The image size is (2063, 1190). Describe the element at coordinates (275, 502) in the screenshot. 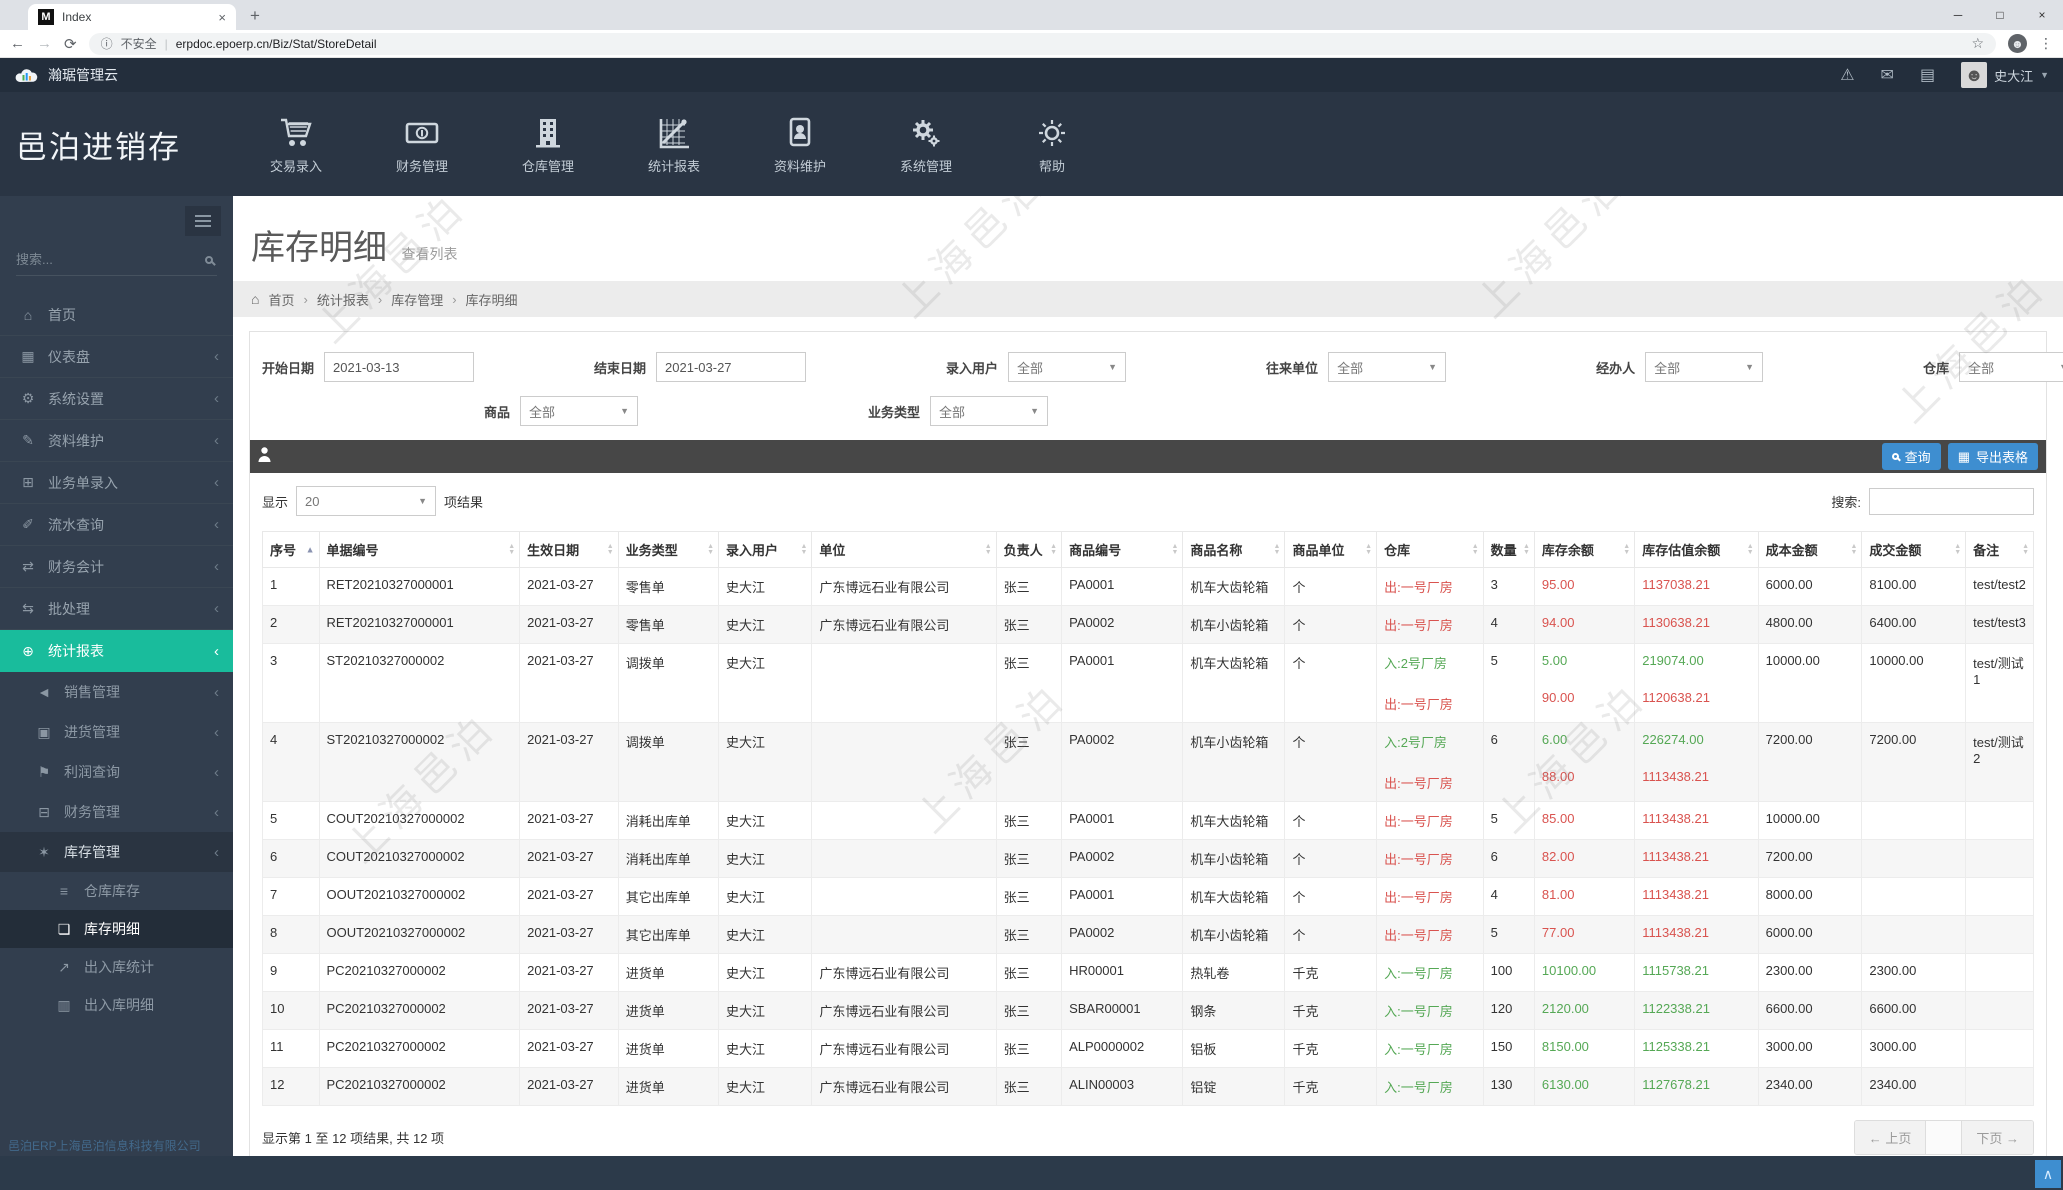

I see `show-label: 显示` at that location.